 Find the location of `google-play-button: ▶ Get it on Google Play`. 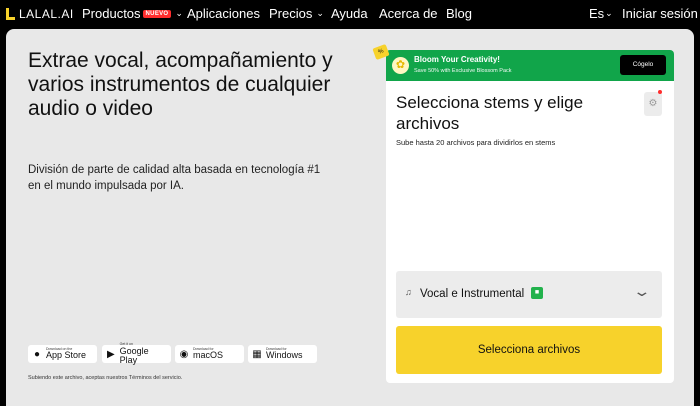

google-play-button: ▶ Get it on Google Play is located at coordinates (136, 354).